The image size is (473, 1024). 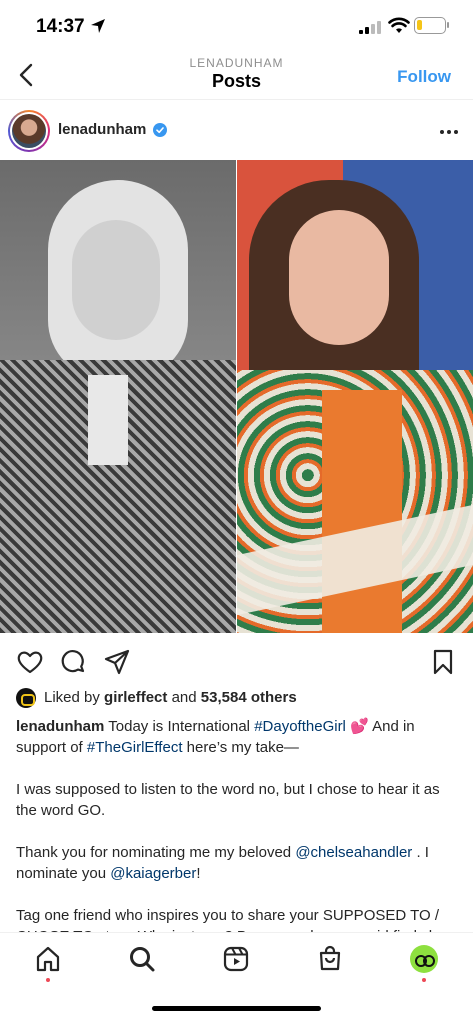 What do you see at coordinates (236, 1008) in the screenshot?
I see `home-indicator` at bounding box center [236, 1008].